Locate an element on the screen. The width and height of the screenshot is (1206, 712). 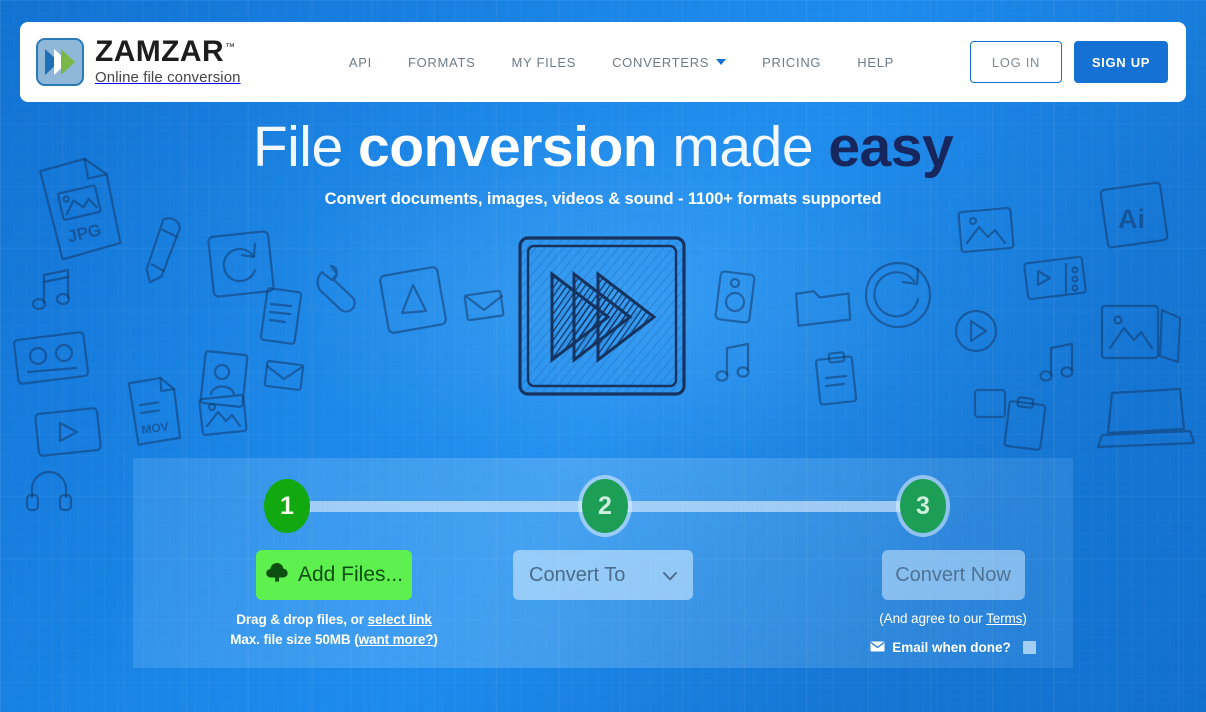
brand-name-label: ZAMZAR is located at coordinates (160, 51).